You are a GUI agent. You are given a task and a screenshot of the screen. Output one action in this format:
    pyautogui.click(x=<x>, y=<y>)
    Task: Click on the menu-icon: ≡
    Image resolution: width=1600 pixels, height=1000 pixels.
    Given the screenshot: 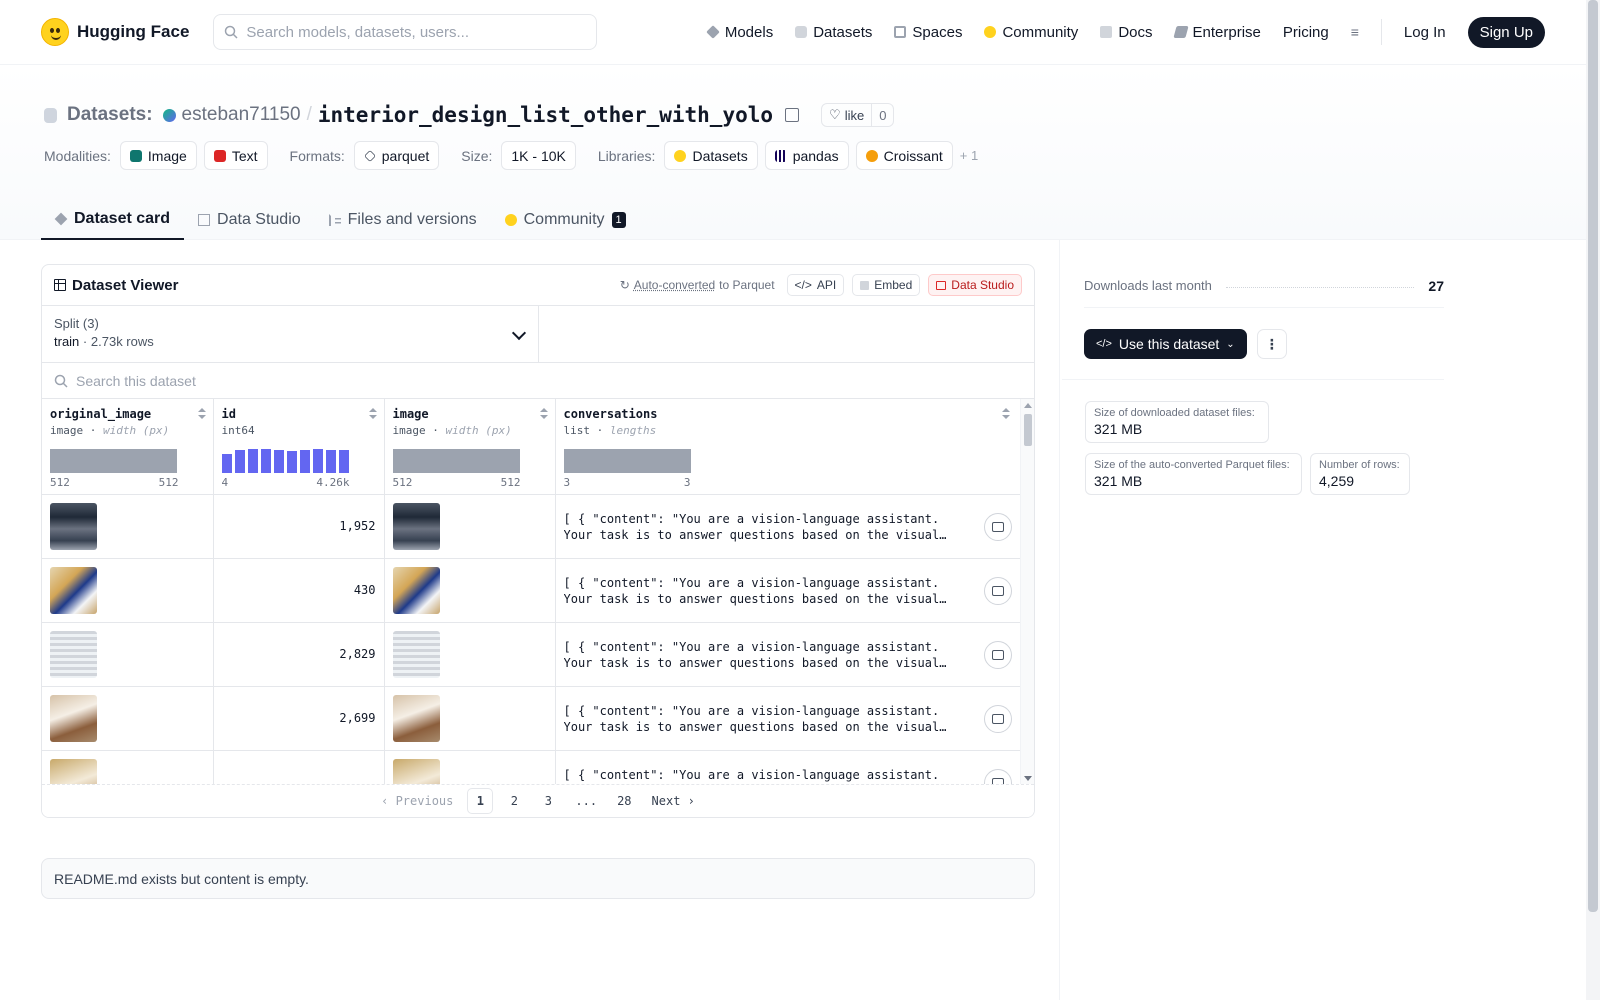 What is the action you would take?
    pyautogui.click(x=1355, y=32)
    